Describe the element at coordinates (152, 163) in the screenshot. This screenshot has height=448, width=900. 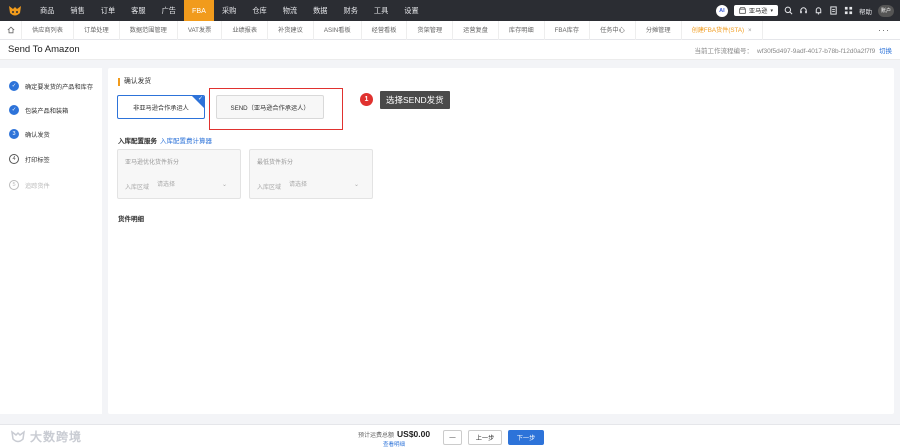
I see `svc-optimized-title: 亚马逊优化货件拆分` at that location.